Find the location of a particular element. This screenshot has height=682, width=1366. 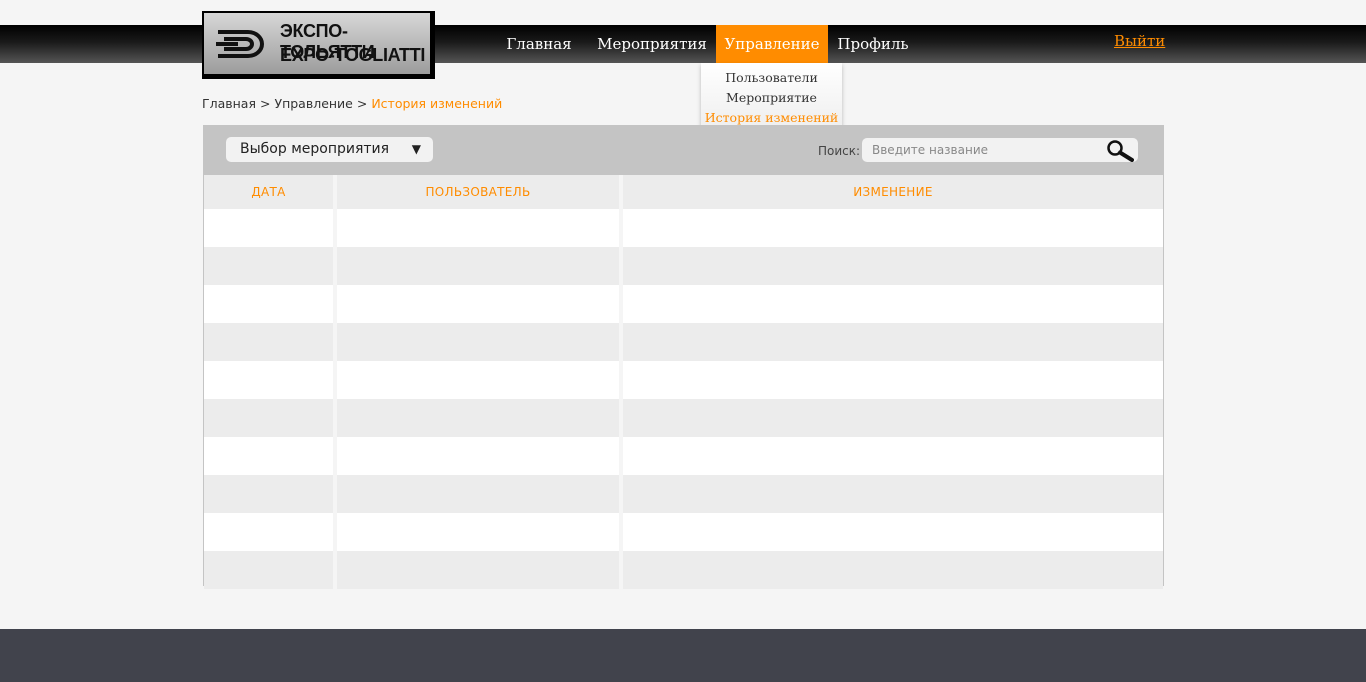

logo-plate: ЭКСПО-ТОЛЬЯТТИ EXPO-TOGLIATTI is located at coordinates (317, 43).